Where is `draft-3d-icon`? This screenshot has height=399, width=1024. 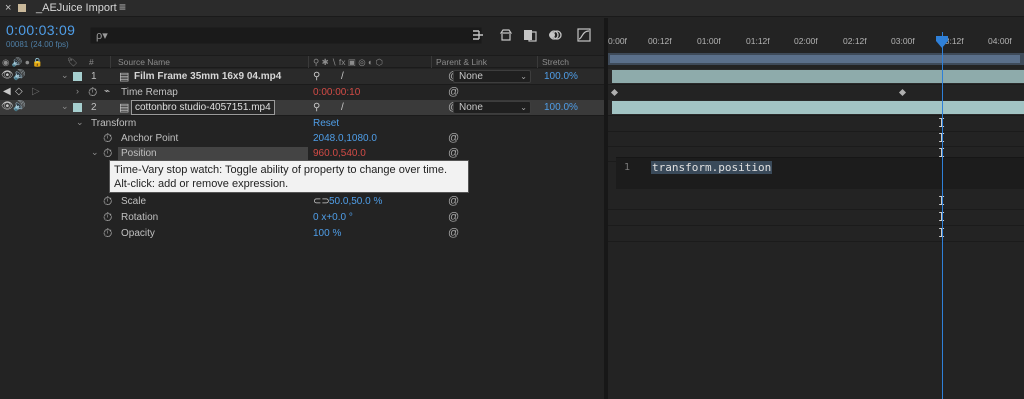 draft-3d-icon is located at coordinates (506, 35).